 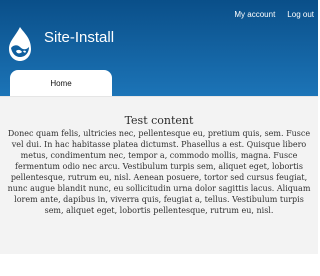 What do you see at coordinates (79, 38) in the screenshot?
I see `site-name: Site-Install` at bounding box center [79, 38].